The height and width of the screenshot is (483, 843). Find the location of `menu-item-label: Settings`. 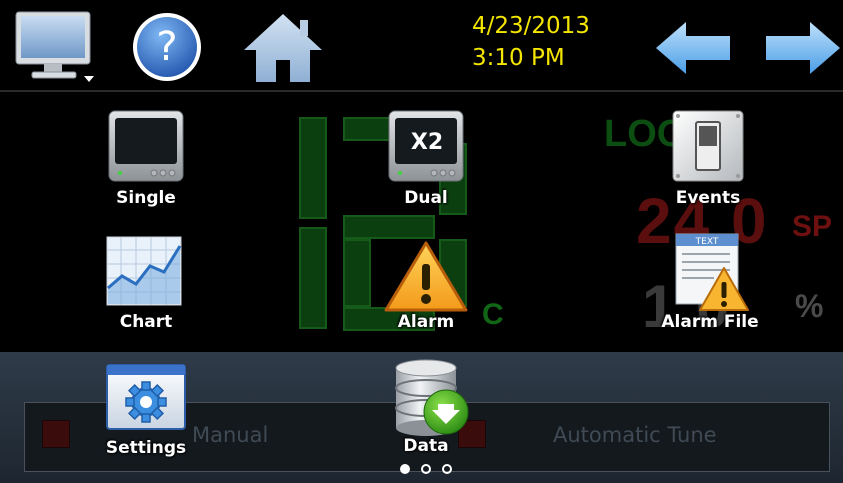

menu-item-label: Settings is located at coordinates (146, 448).